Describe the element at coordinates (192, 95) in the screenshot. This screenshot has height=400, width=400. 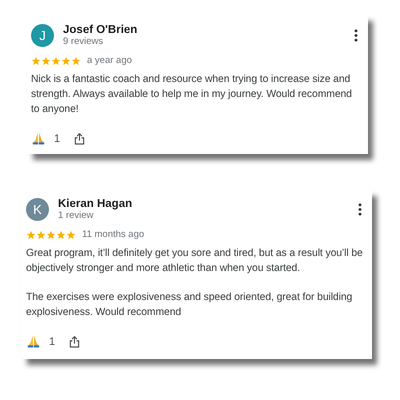
I see `review-text: Nick is a fantastic coach and resource when trying to increase size and strength. Always available to help me in my journey. Would recommend to anyone!` at that location.